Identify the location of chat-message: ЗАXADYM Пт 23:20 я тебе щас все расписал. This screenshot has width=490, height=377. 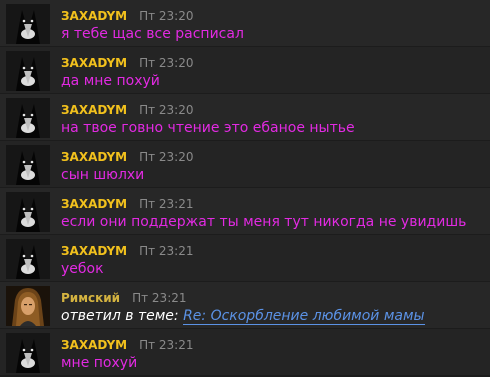
(245, 23).